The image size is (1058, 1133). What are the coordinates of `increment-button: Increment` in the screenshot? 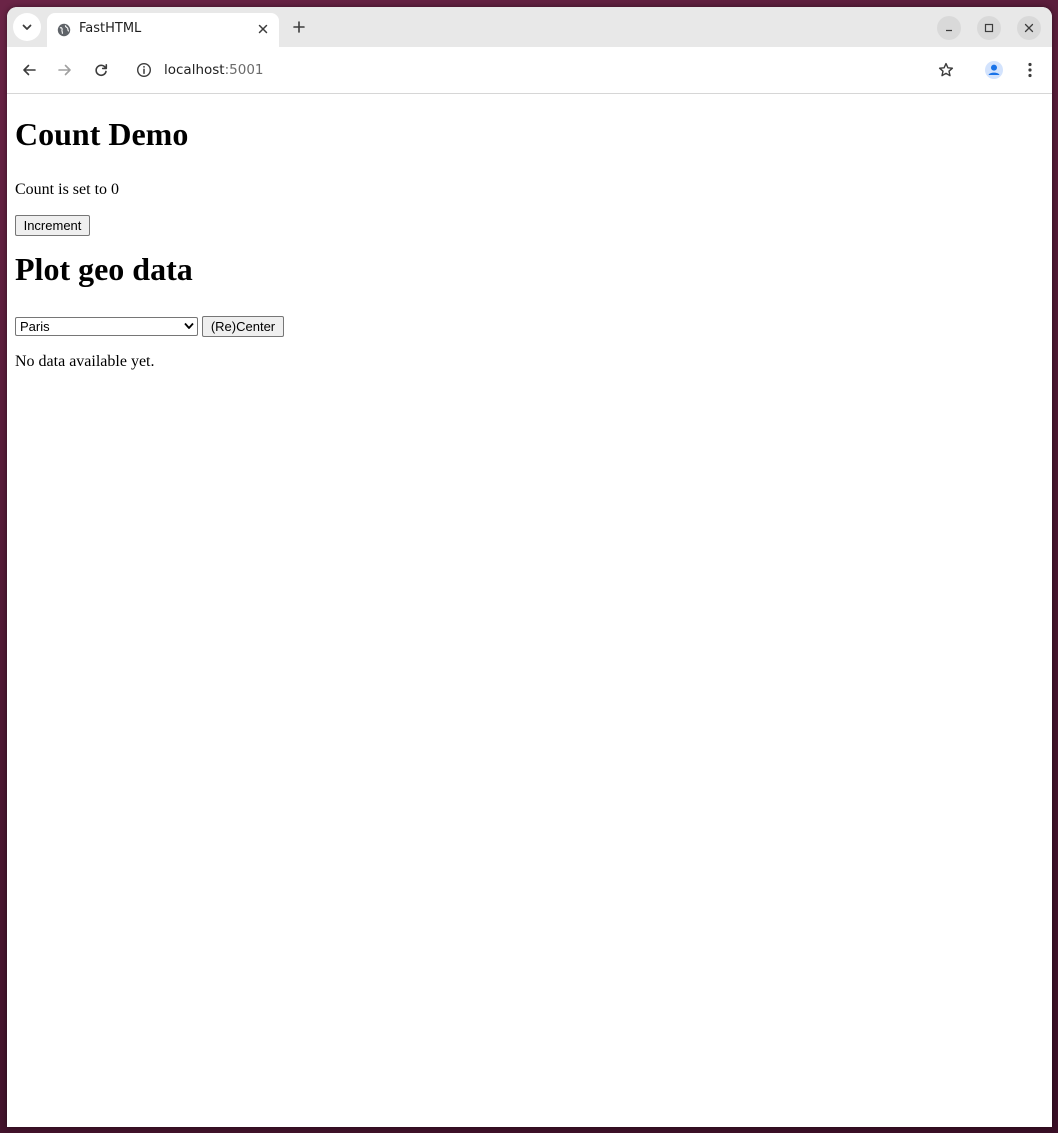 It's located at (52, 225).